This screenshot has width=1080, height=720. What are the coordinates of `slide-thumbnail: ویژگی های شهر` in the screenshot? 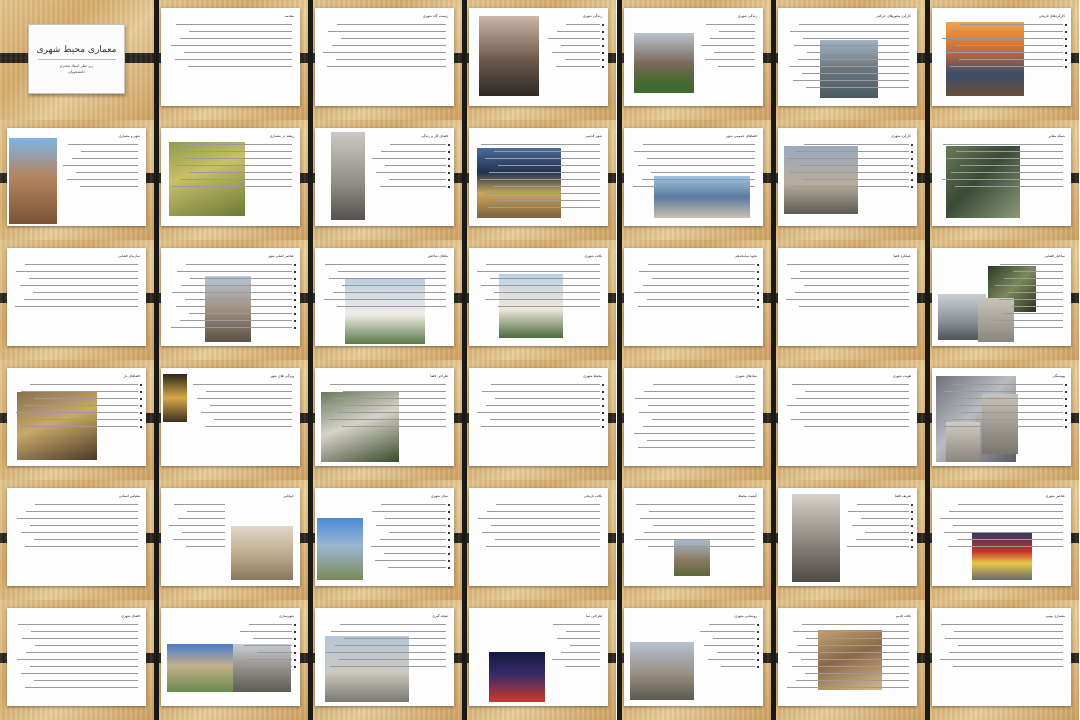 It's located at (231, 420).